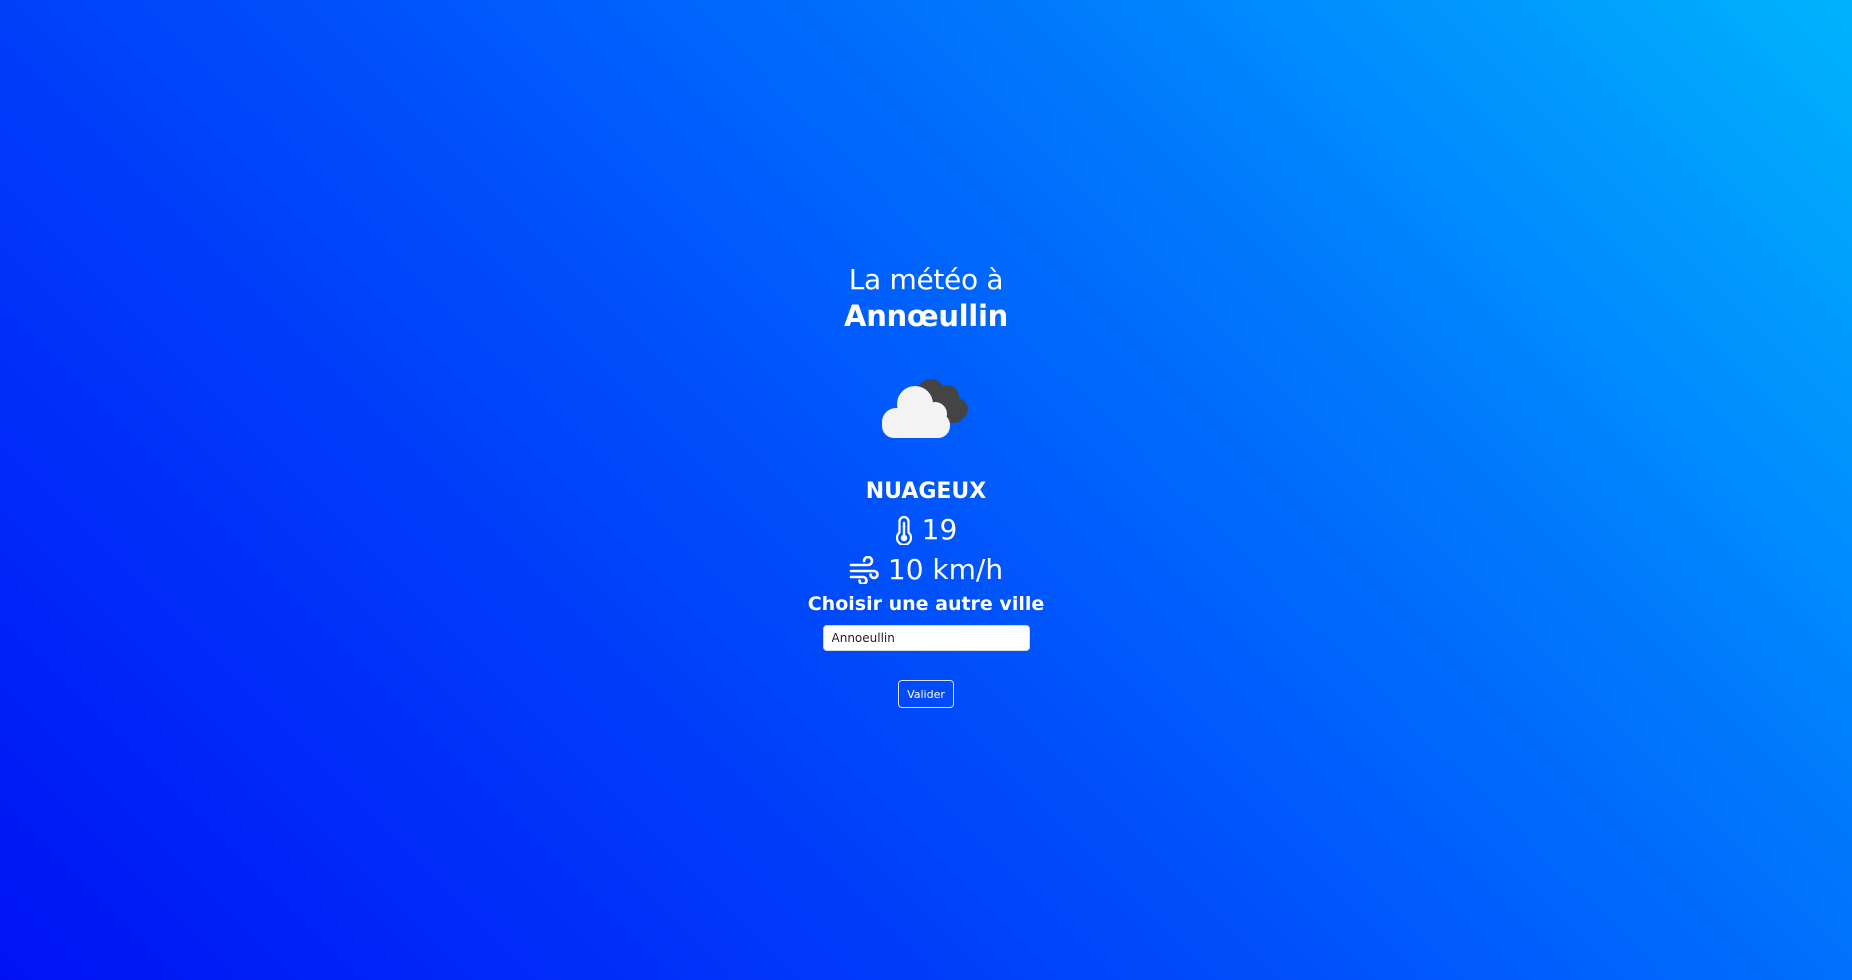 Image resolution: width=1852 pixels, height=980 pixels. I want to click on wind-icon, so click(864, 570).